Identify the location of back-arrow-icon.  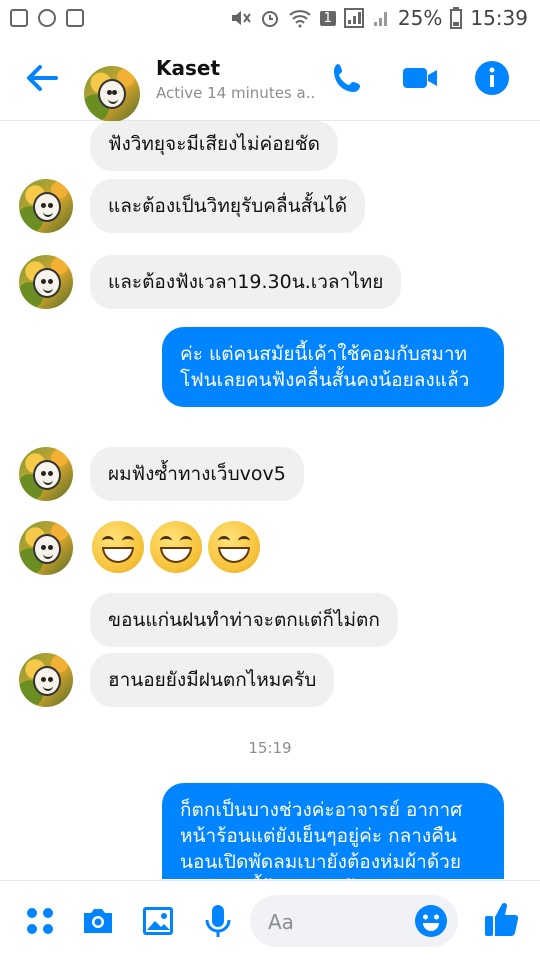
(42, 78).